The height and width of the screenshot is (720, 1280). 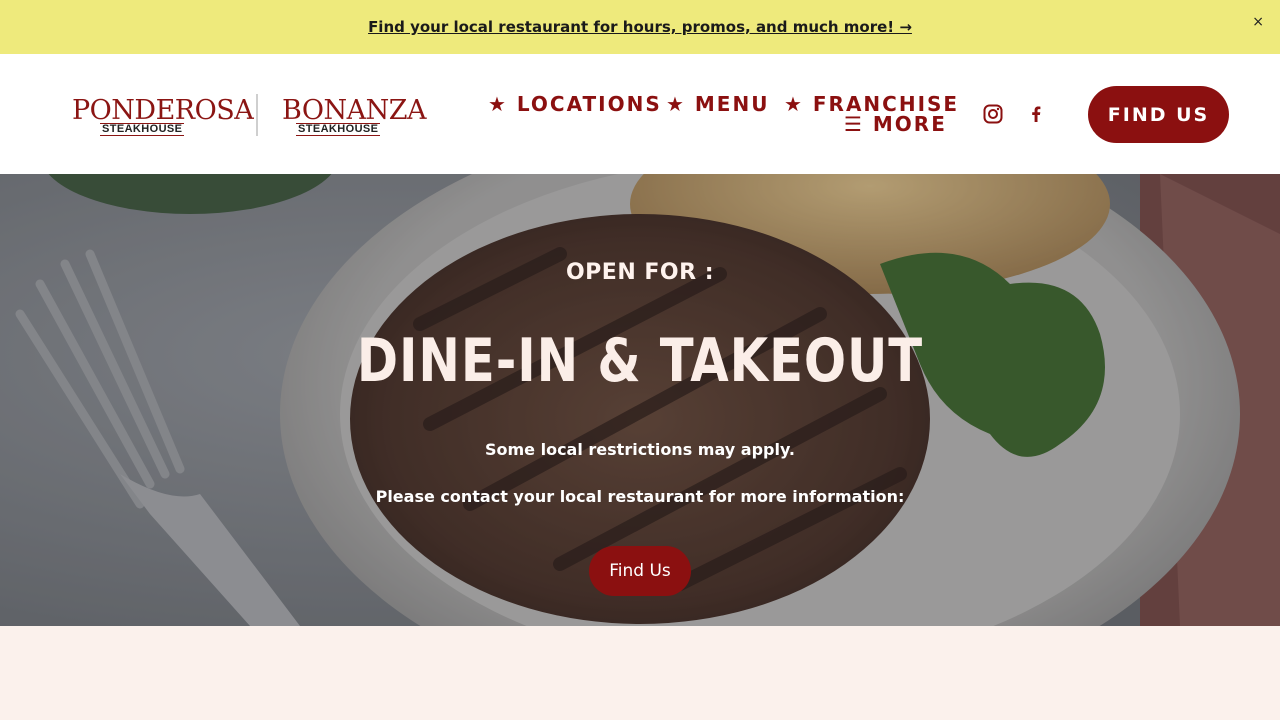 I want to click on brand-logo: PONDEROSA STEAKHOUSE BONANZA STEAKHOUSE, so click(x=249, y=116).